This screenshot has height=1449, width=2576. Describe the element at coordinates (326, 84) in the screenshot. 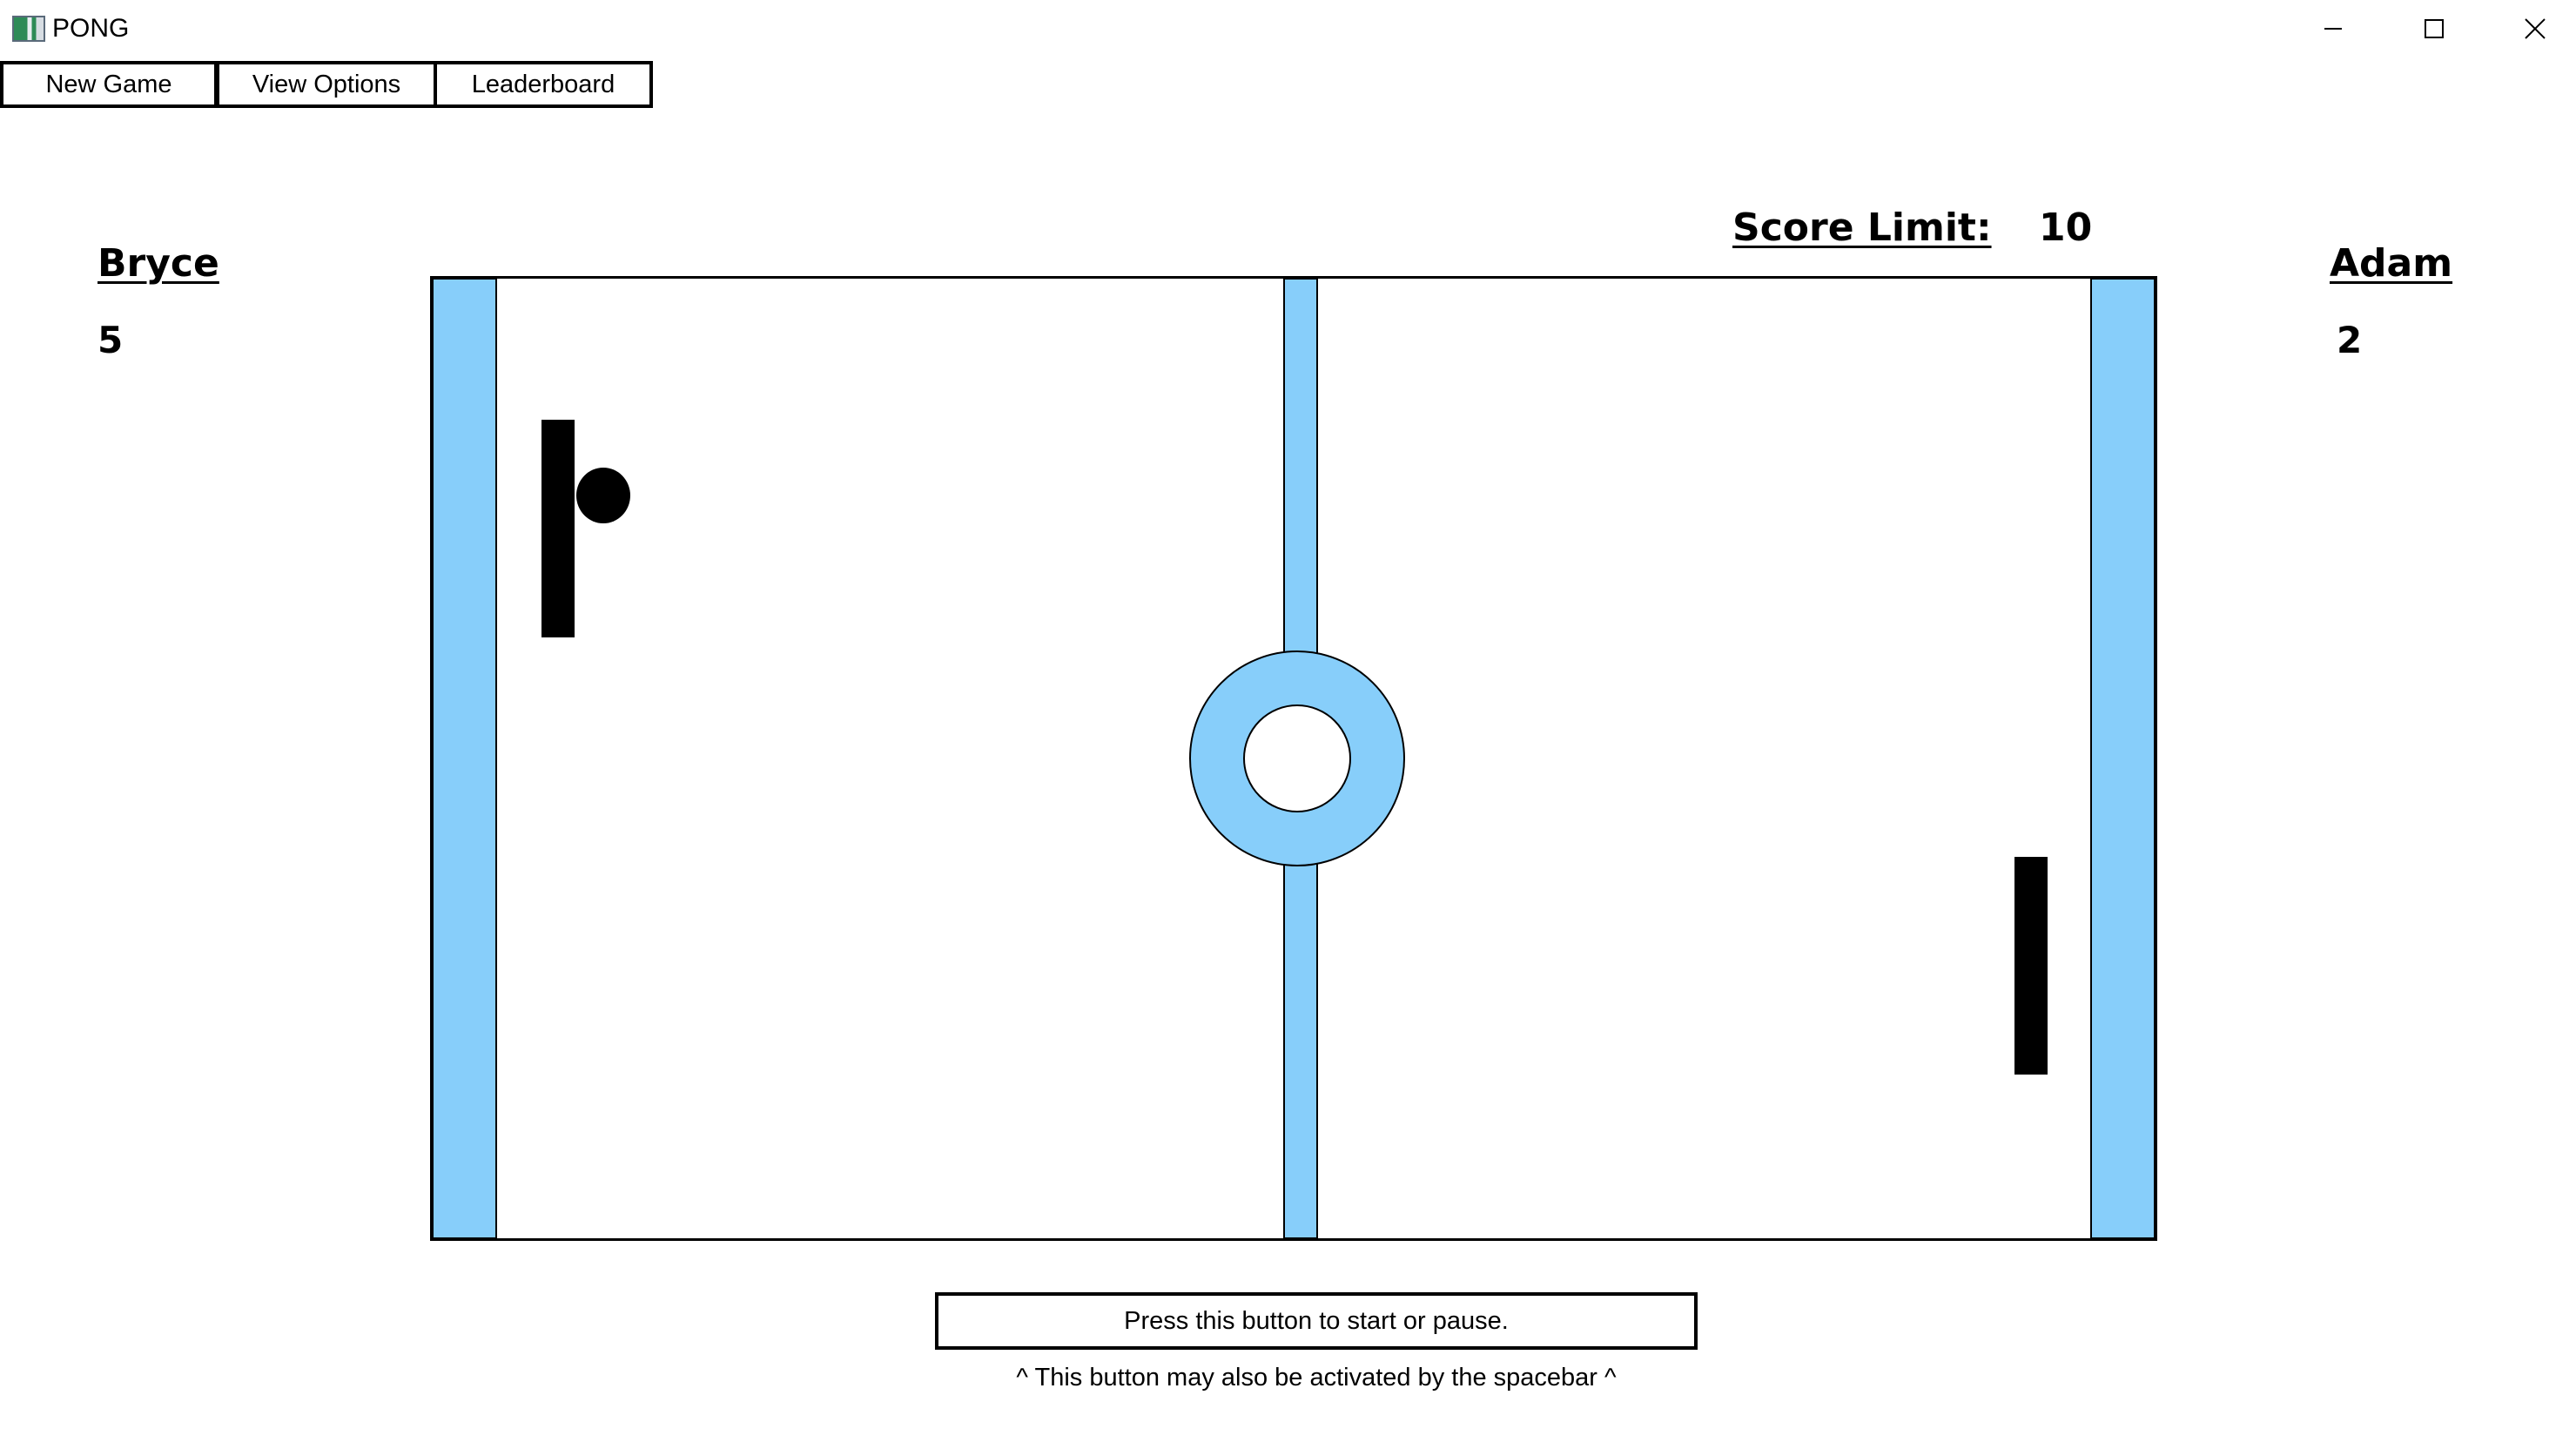

I see `view-options-button: View Options` at that location.